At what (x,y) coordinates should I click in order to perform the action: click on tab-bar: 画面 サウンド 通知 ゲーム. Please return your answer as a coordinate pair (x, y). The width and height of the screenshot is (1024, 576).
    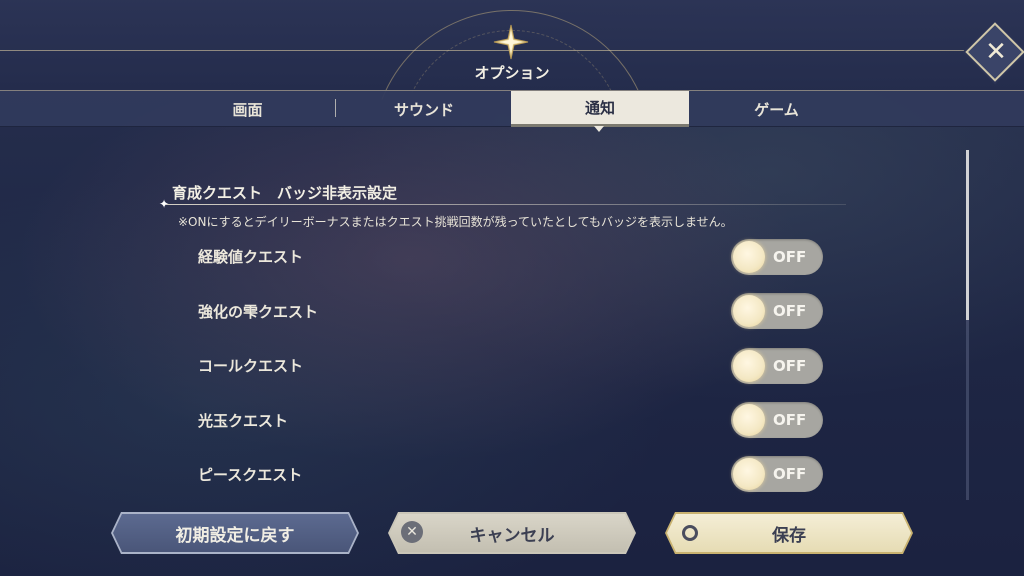
    Looking at the image, I should click on (512, 108).